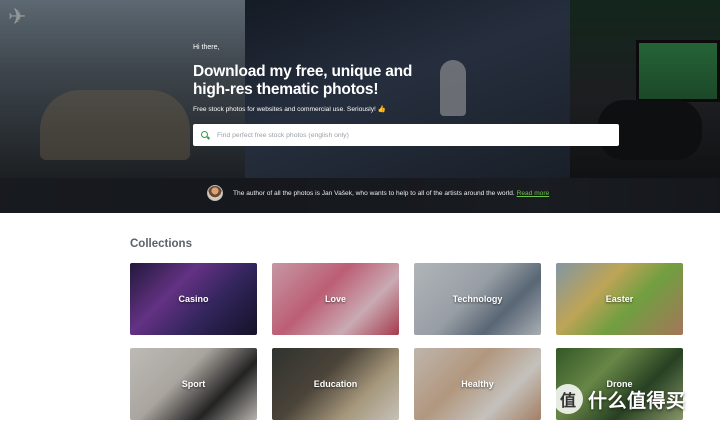 The width and height of the screenshot is (720, 427). I want to click on collection-label: Easter, so click(619, 299).